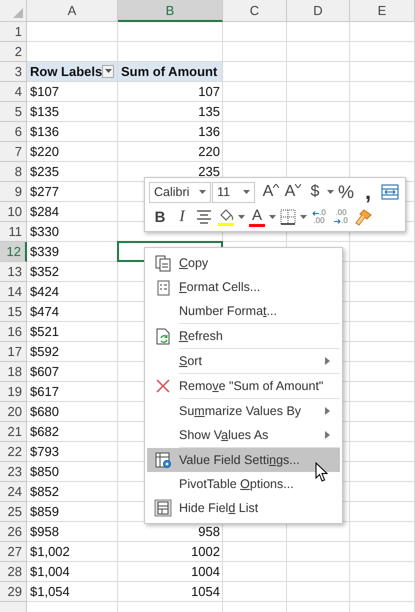 This screenshot has width=415, height=612. What do you see at coordinates (44, 532) in the screenshot?
I see `table-cell-text: $958` at bounding box center [44, 532].